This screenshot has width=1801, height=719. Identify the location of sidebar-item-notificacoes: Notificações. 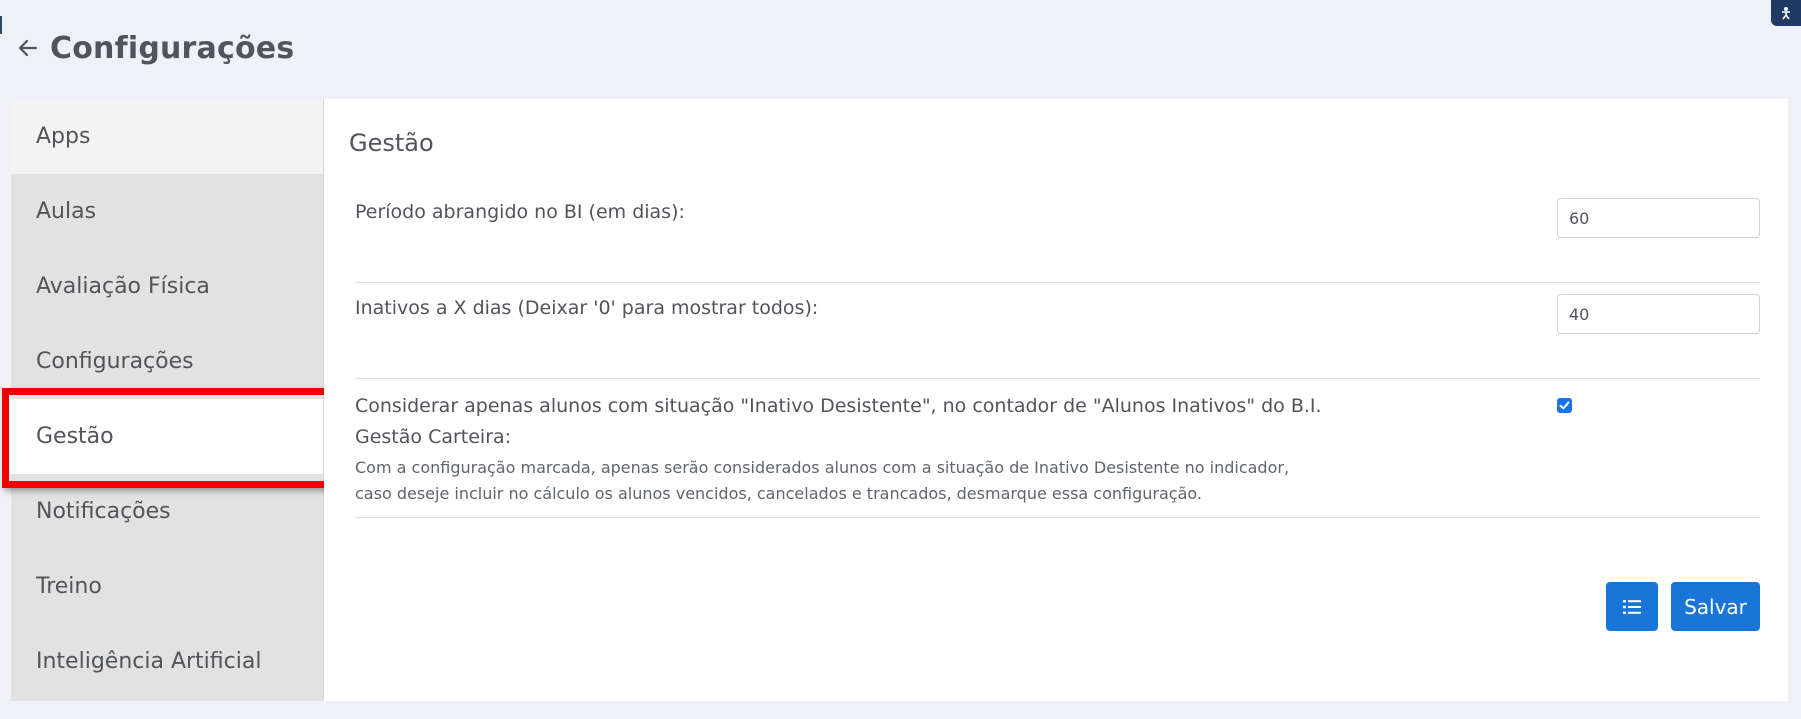
(167, 511).